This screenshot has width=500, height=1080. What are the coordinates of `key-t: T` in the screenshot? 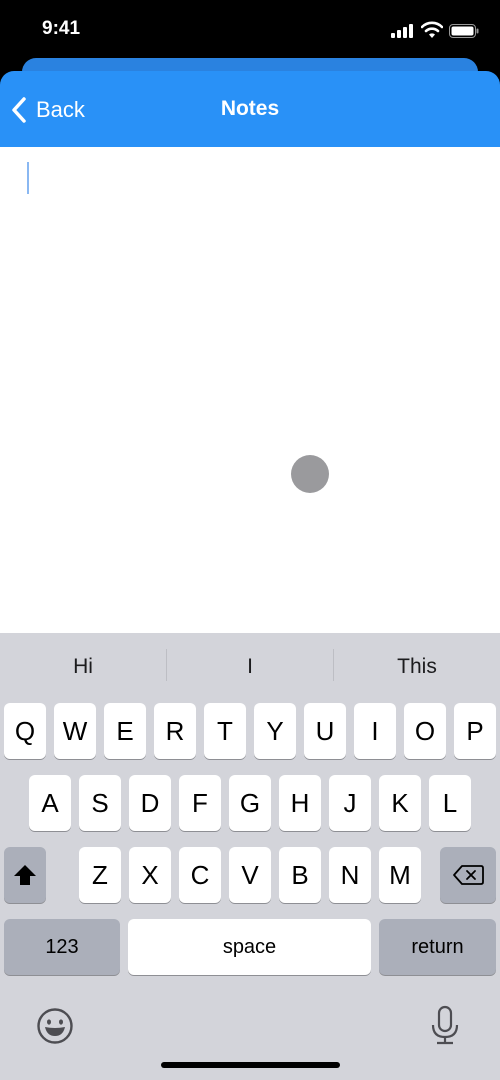 It's located at (225, 731).